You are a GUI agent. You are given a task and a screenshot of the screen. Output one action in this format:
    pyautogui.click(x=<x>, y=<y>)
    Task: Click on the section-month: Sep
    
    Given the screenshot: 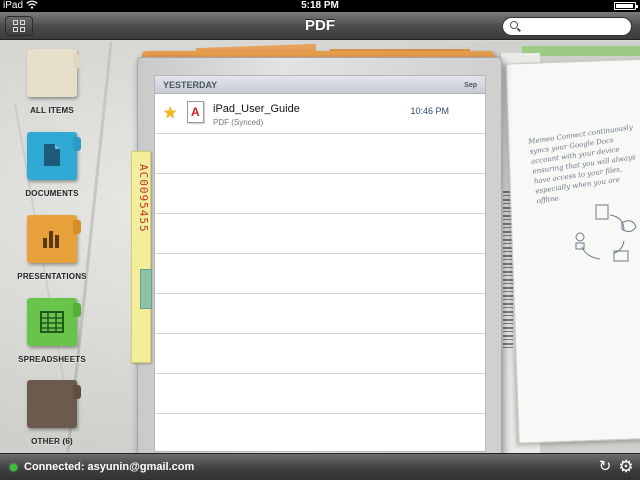 What is the action you would take?
    pyautogui.click(x=470, y=85)
    